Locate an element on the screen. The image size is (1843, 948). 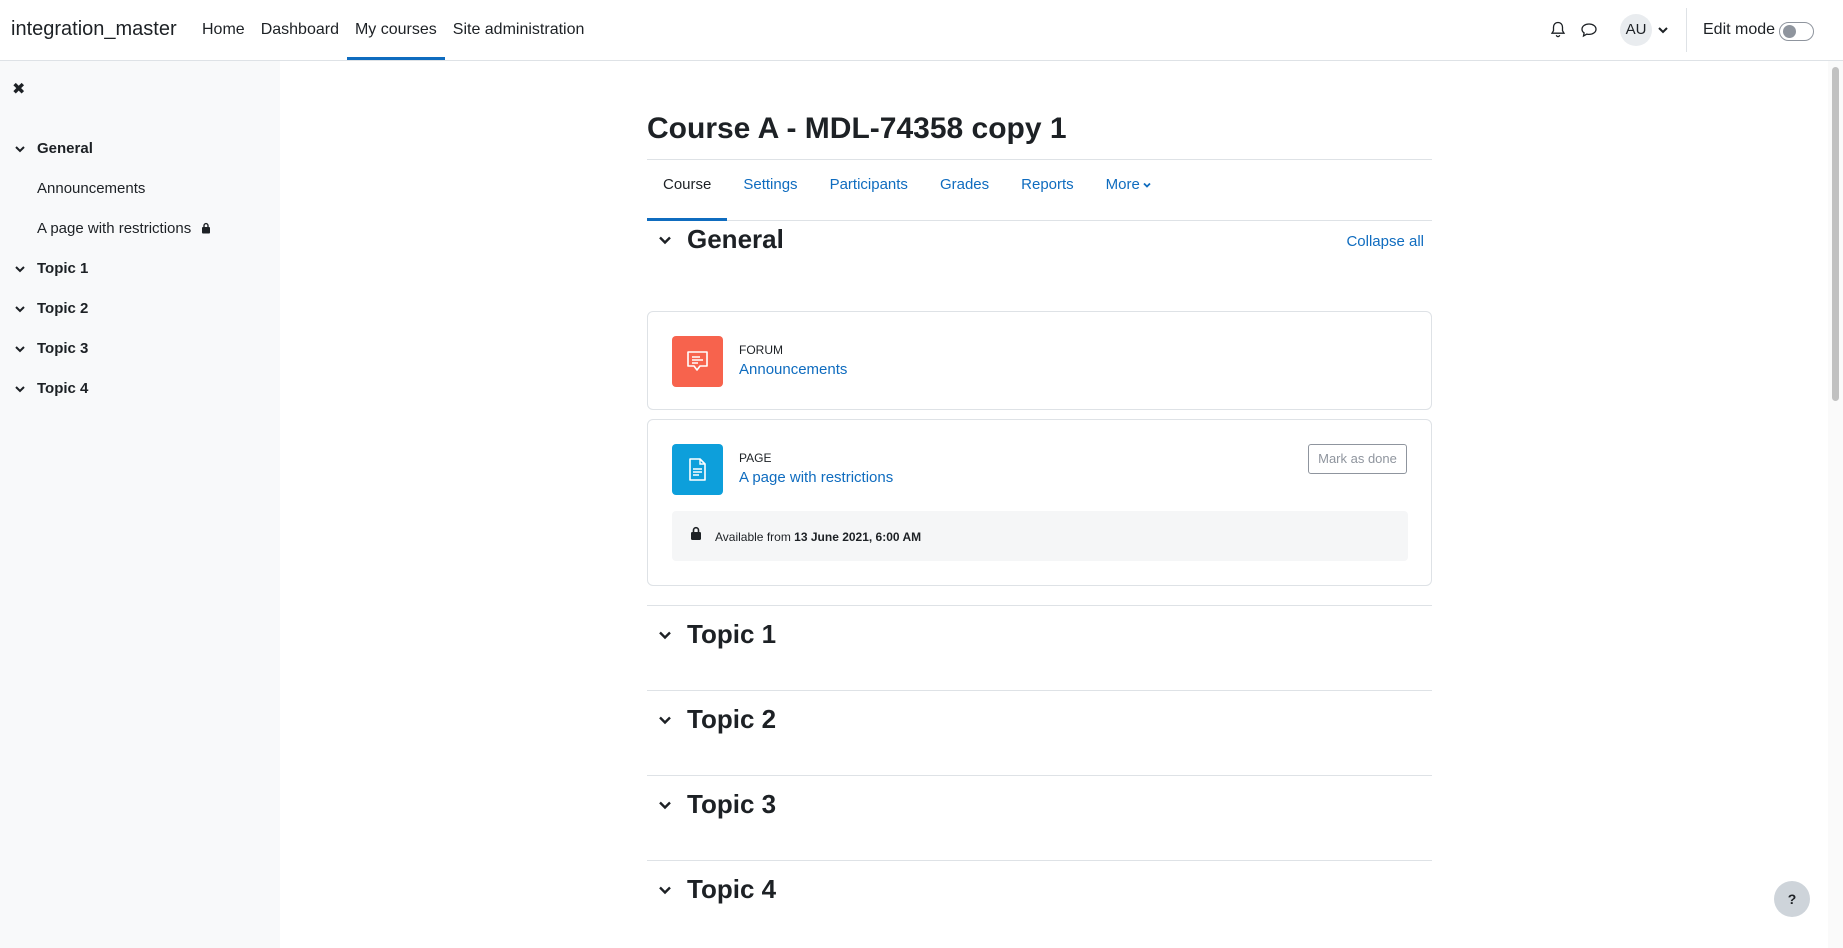
section-topic-3-header: Topic 3 is located at coordinates (1039, 806).